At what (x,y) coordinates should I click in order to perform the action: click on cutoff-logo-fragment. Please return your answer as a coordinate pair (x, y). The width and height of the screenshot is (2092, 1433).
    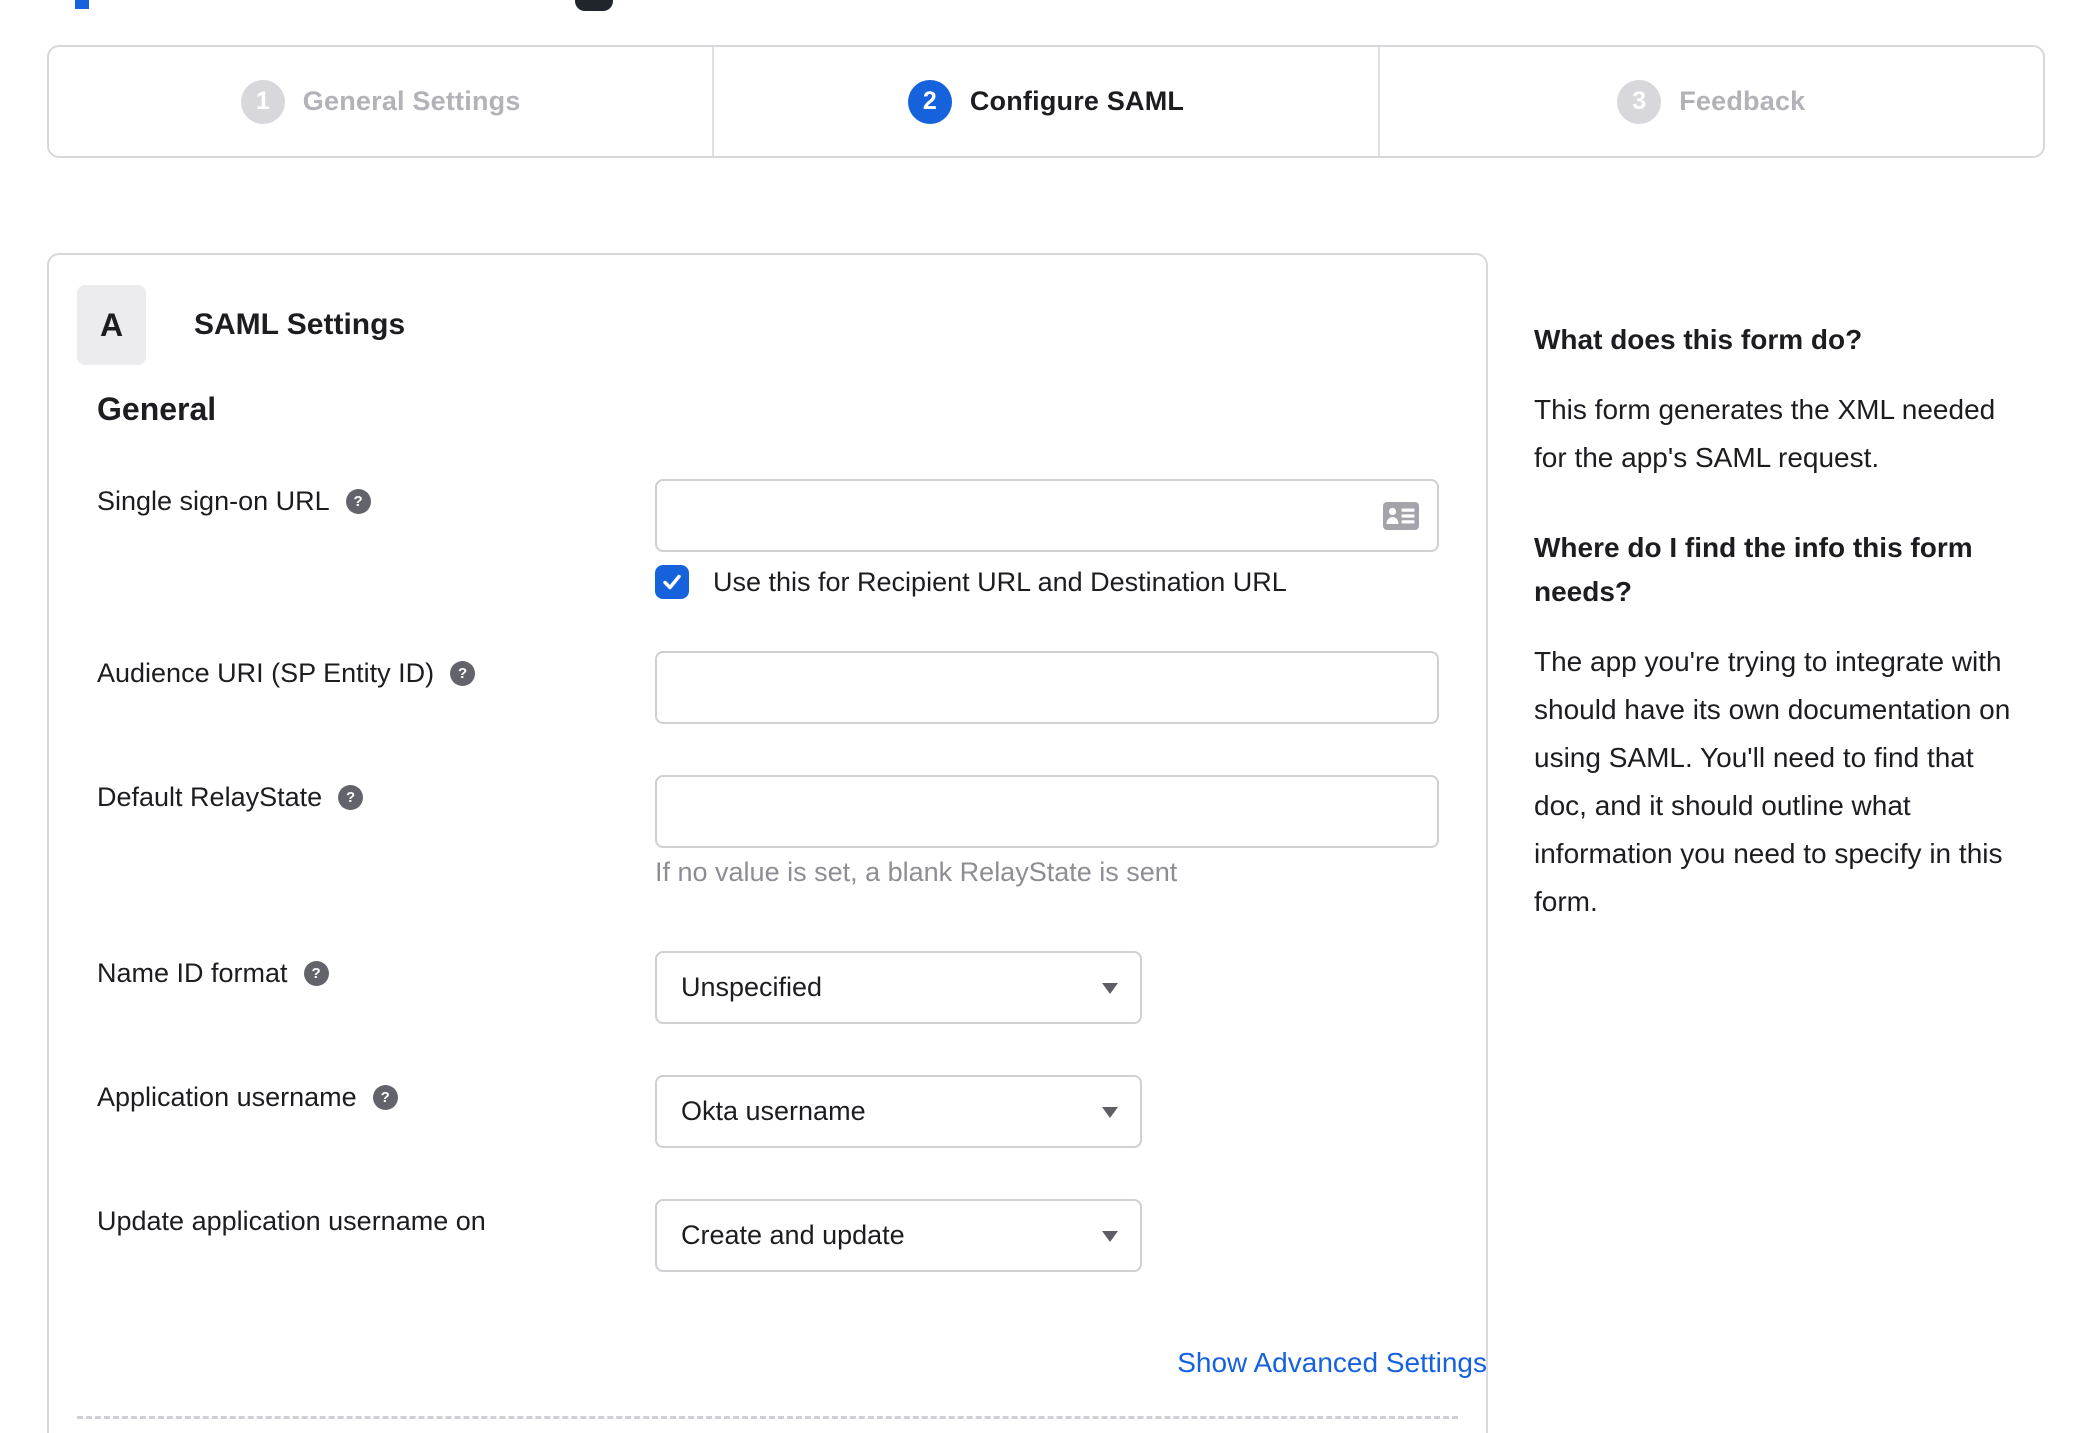
    Looking at the image, I should click on (82, 4).